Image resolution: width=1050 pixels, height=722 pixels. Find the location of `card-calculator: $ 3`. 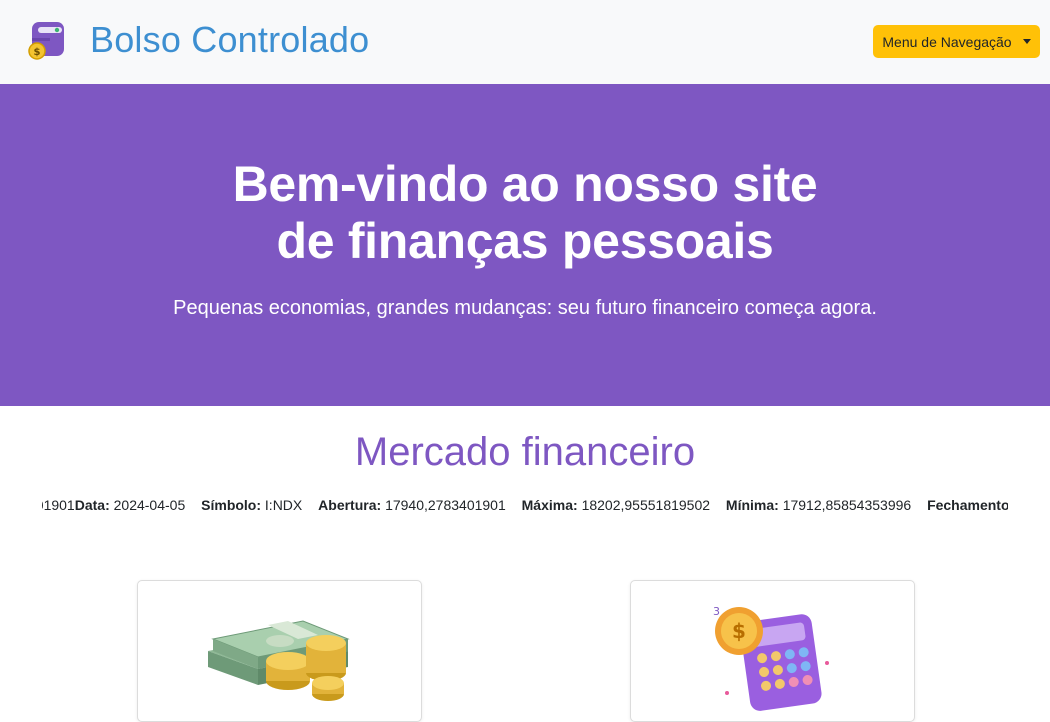

card-calculator: $ 3 is located at coordinates (772, 651).